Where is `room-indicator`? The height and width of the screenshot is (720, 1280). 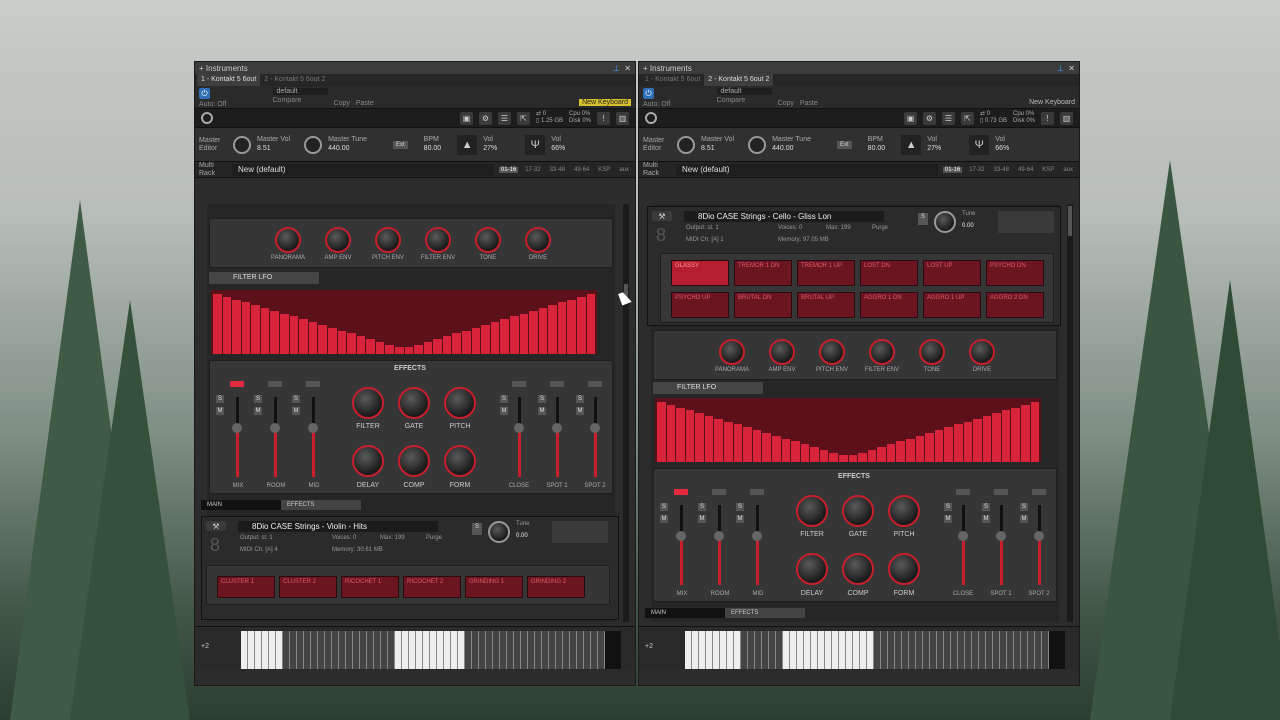 room-indicator is located at coordinates (719, 492).